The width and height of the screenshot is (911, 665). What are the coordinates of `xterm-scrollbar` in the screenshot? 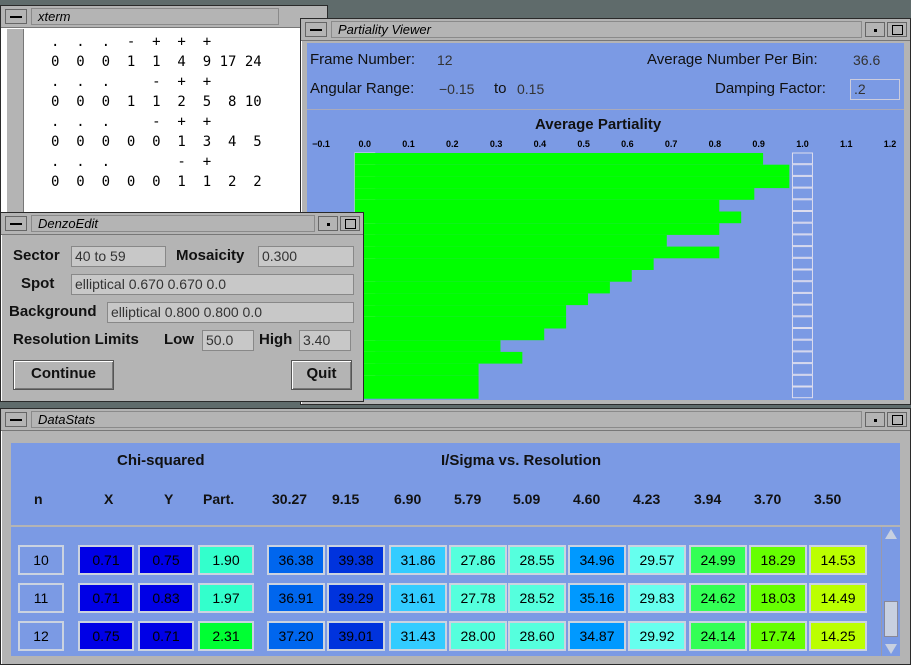 It's located at (15, 131).